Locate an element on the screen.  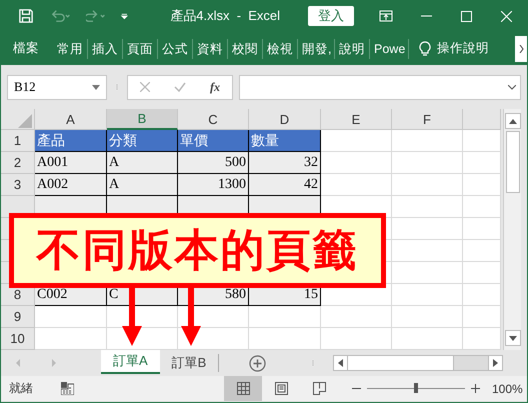
column-header: C is located at coordinates (213, 119).